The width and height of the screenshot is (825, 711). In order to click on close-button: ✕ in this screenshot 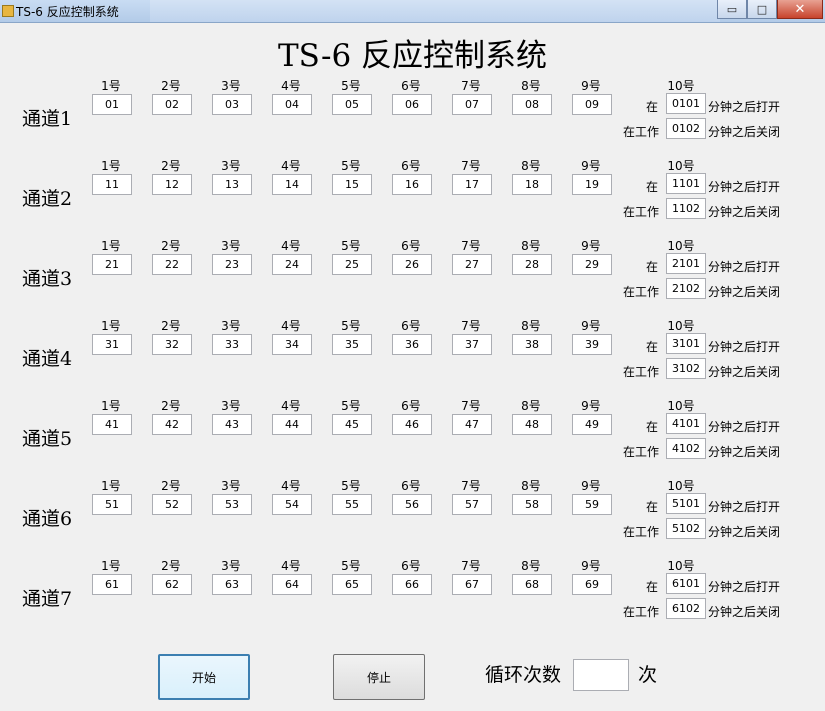, I will do `click(800, 9)`.